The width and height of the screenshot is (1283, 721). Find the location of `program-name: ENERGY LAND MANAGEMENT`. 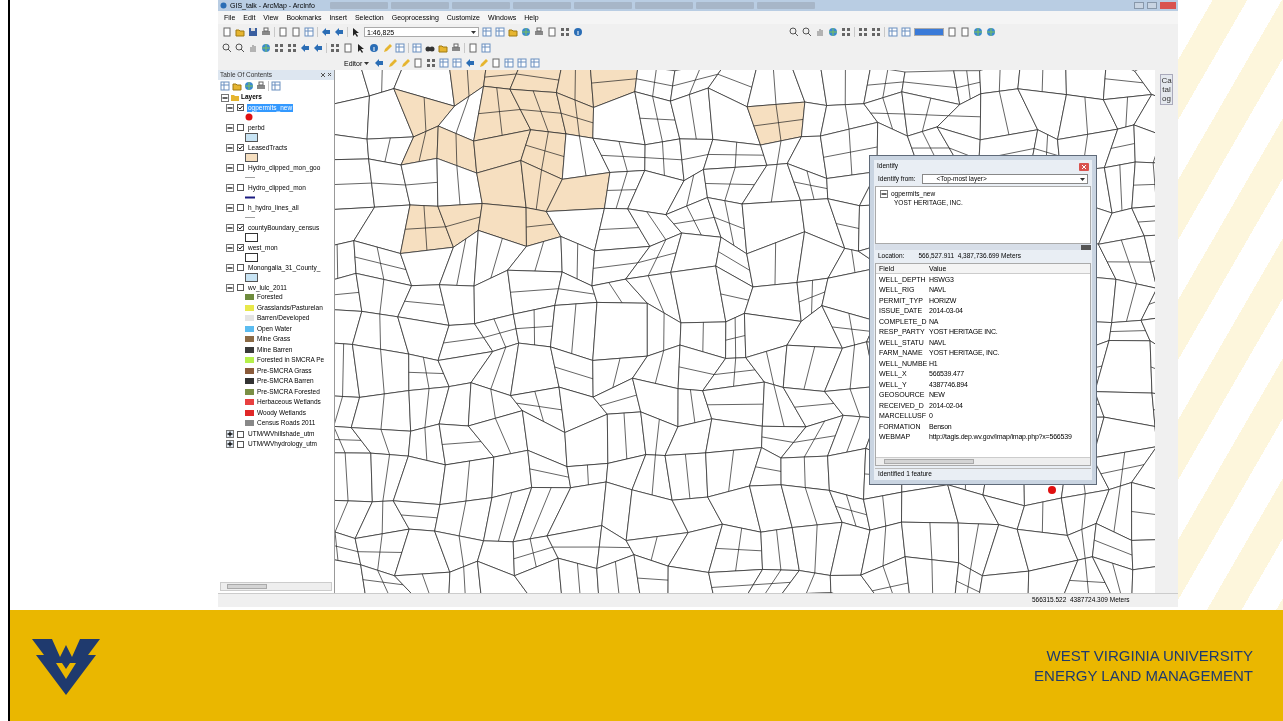

program-name: ENERGY LAND MANAGEMENT is located at coordinates (1143, 675).